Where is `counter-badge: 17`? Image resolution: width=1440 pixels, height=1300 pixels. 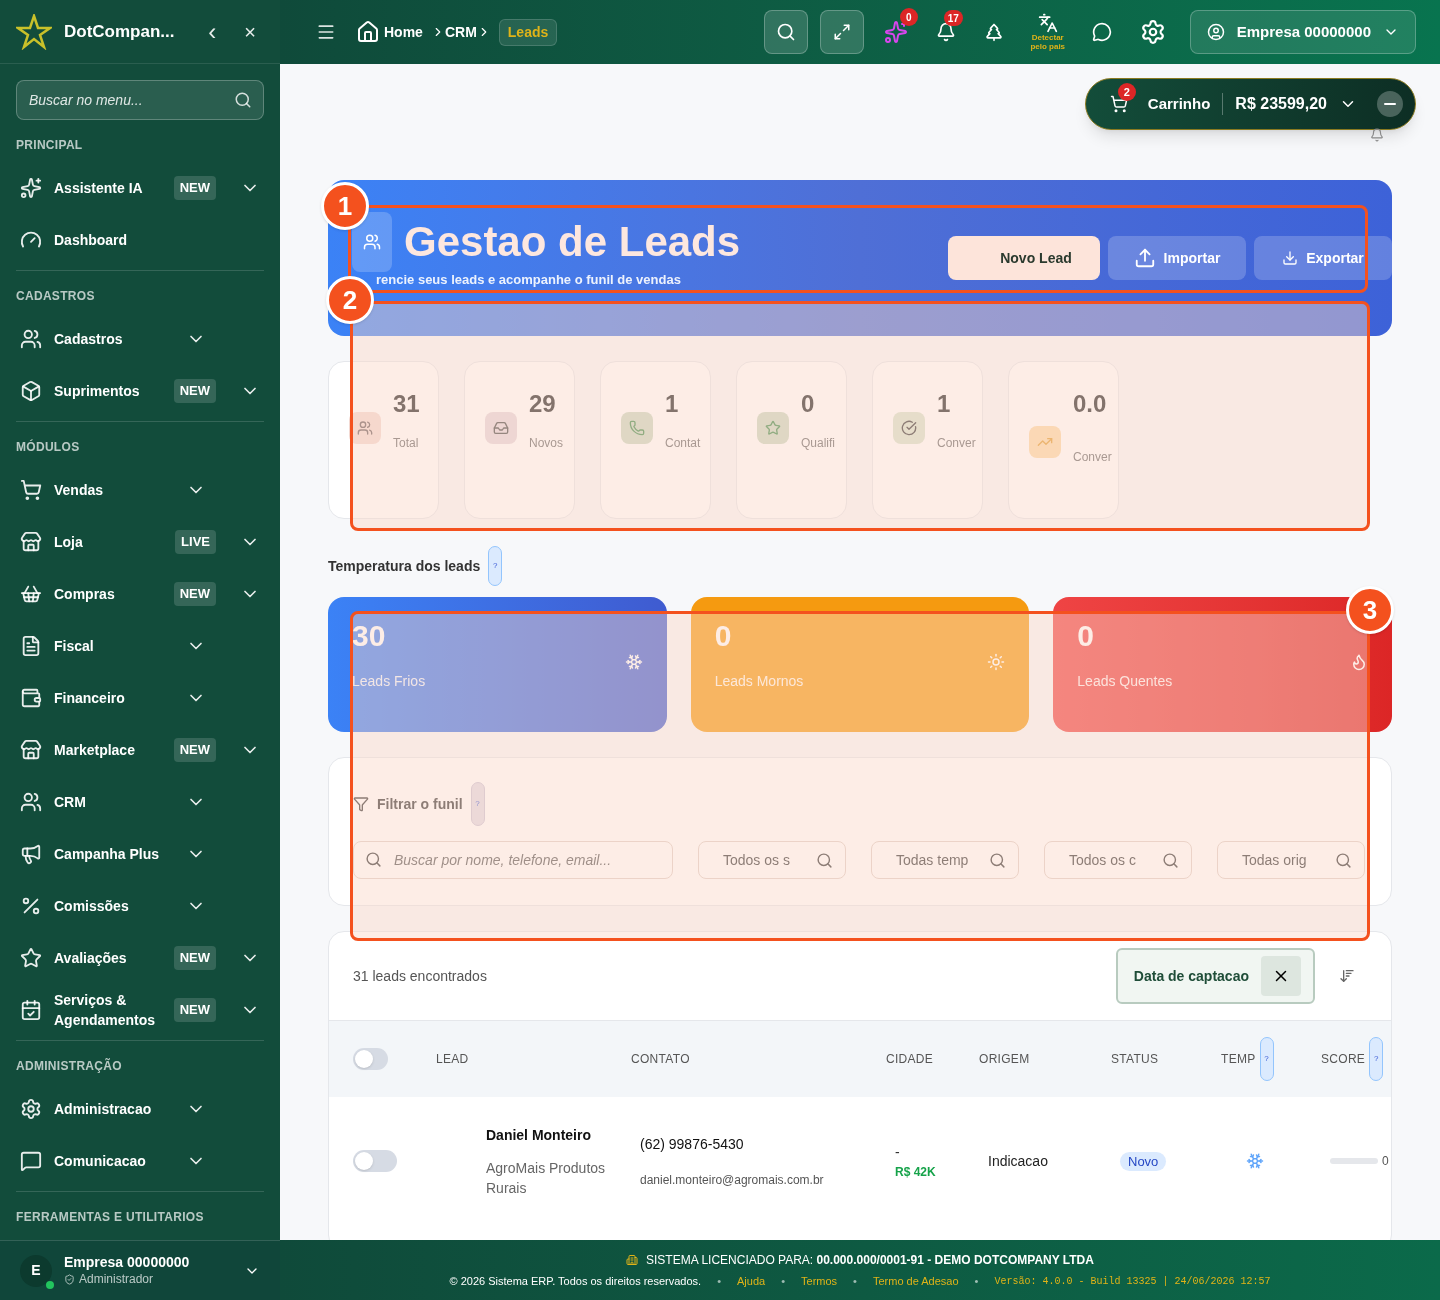
counter-badge: 17 is located at coordinates (953, 18).